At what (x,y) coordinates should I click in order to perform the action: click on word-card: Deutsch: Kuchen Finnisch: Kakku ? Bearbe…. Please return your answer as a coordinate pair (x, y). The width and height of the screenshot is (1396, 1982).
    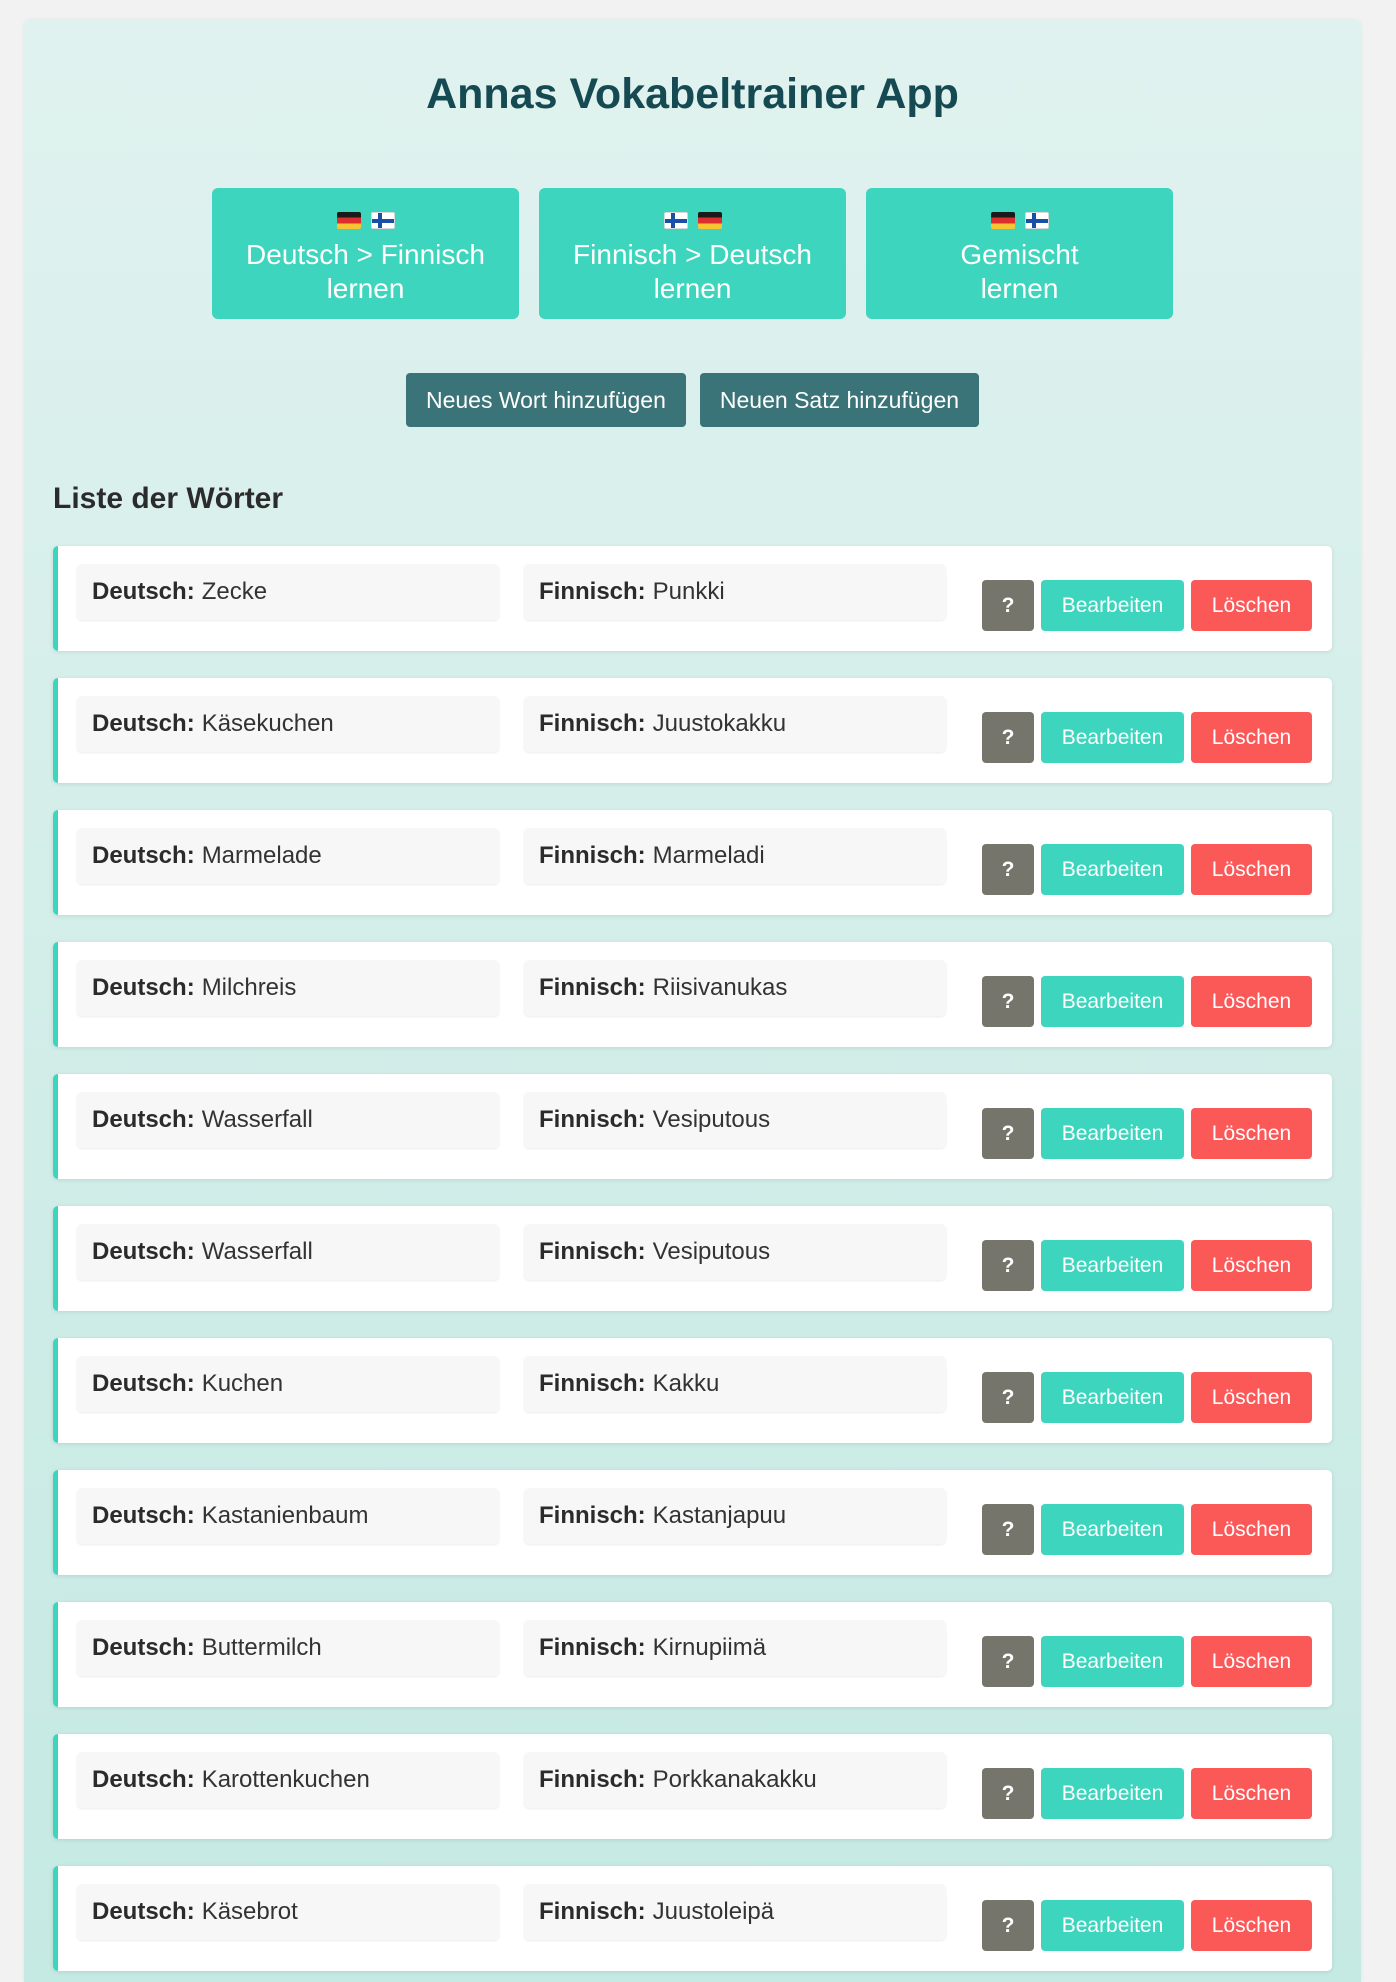
    Looking at the image, I should click on (692, 1390).